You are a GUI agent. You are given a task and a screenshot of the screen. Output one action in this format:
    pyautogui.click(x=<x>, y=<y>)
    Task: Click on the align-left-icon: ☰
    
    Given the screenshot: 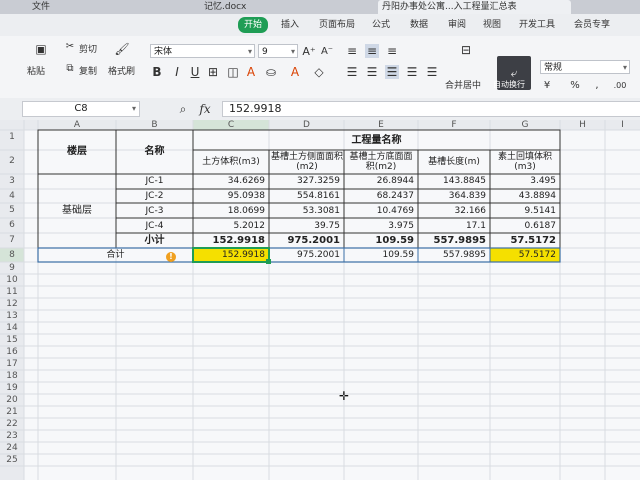 What is the action you would take?
    pyautogui.click(x=352, y=72)
    